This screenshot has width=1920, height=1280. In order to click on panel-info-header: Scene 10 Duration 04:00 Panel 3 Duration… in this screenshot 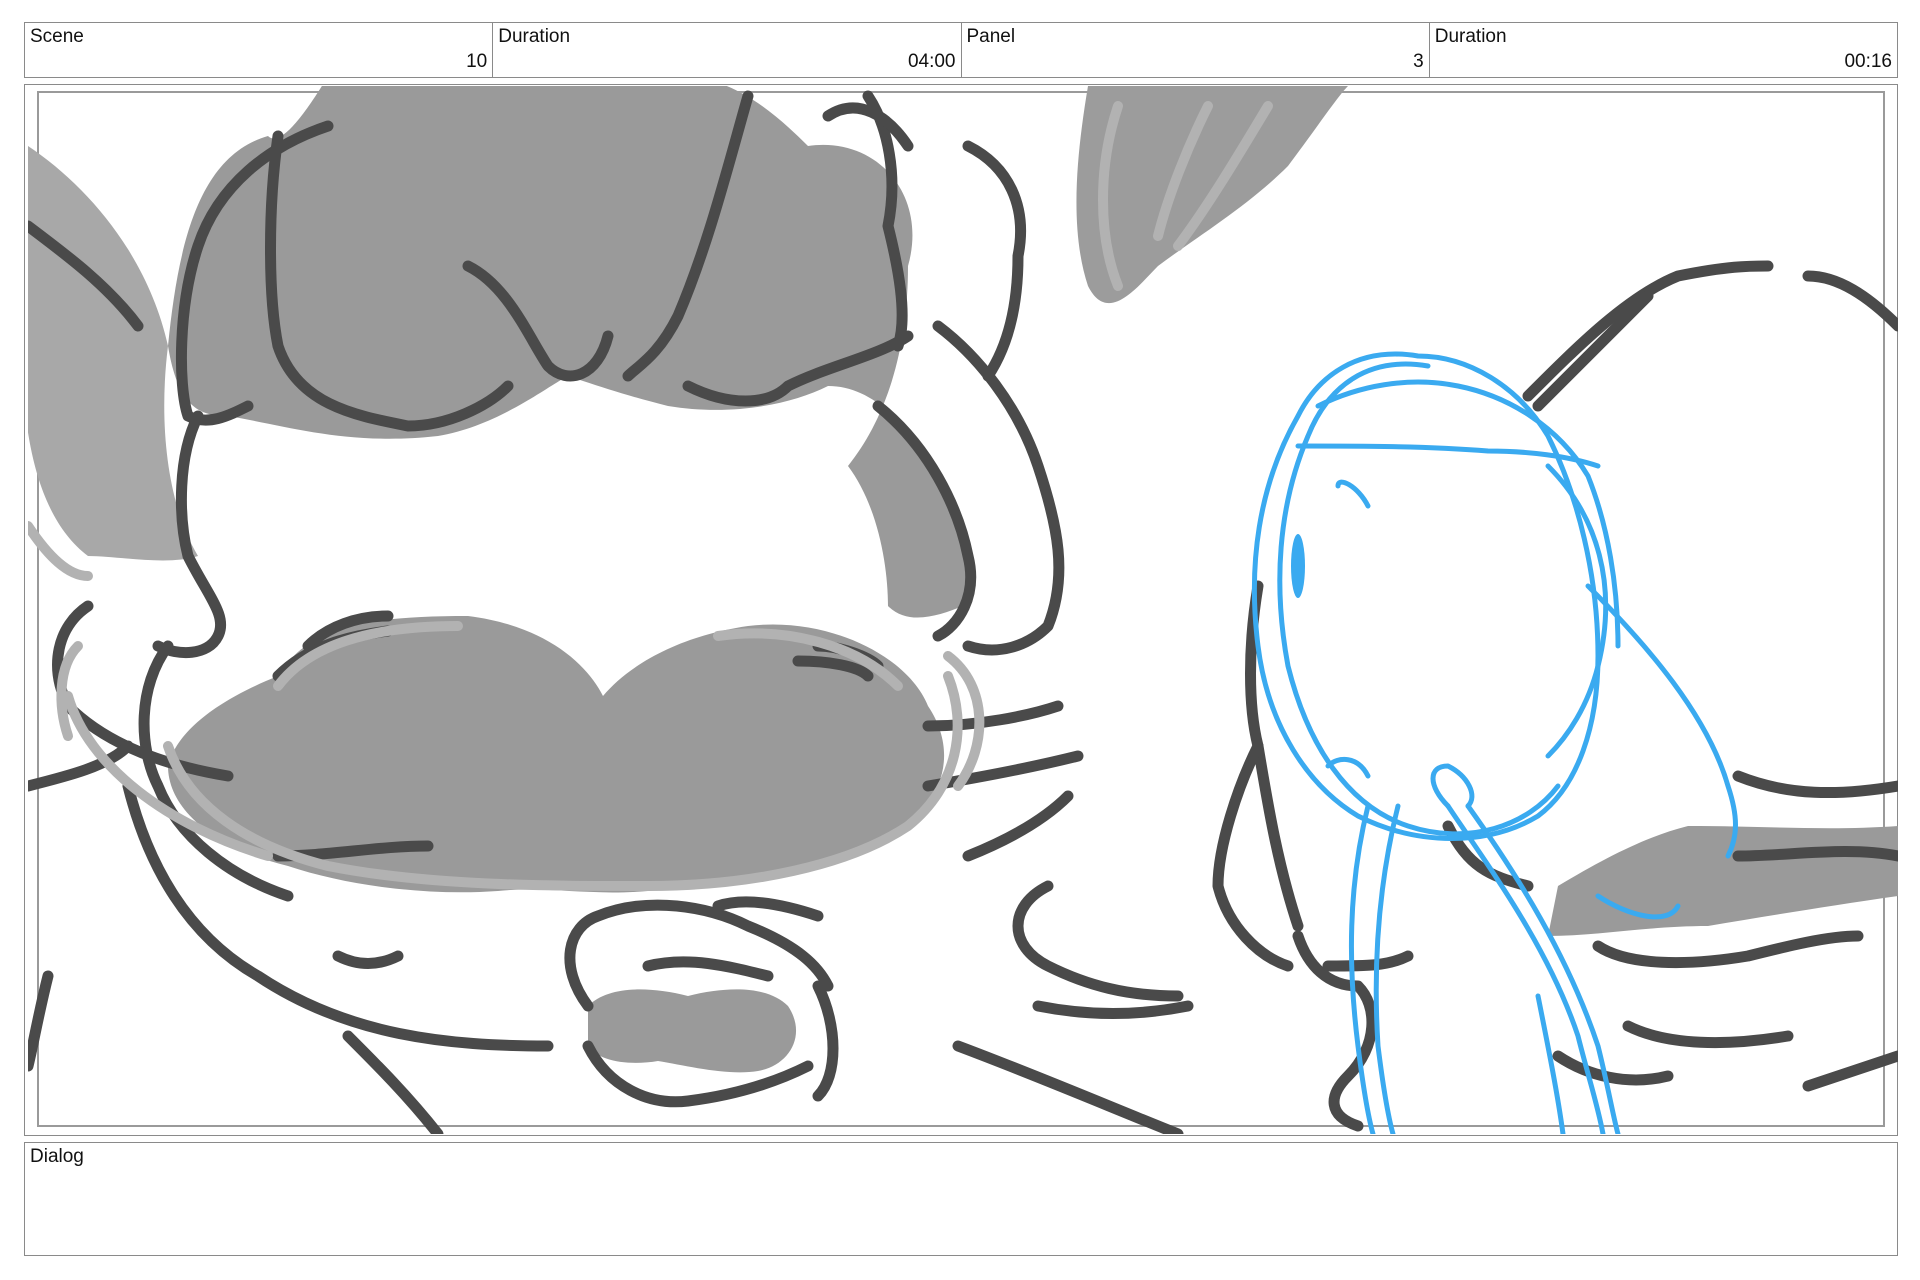, I will do `click(961, 50)`.